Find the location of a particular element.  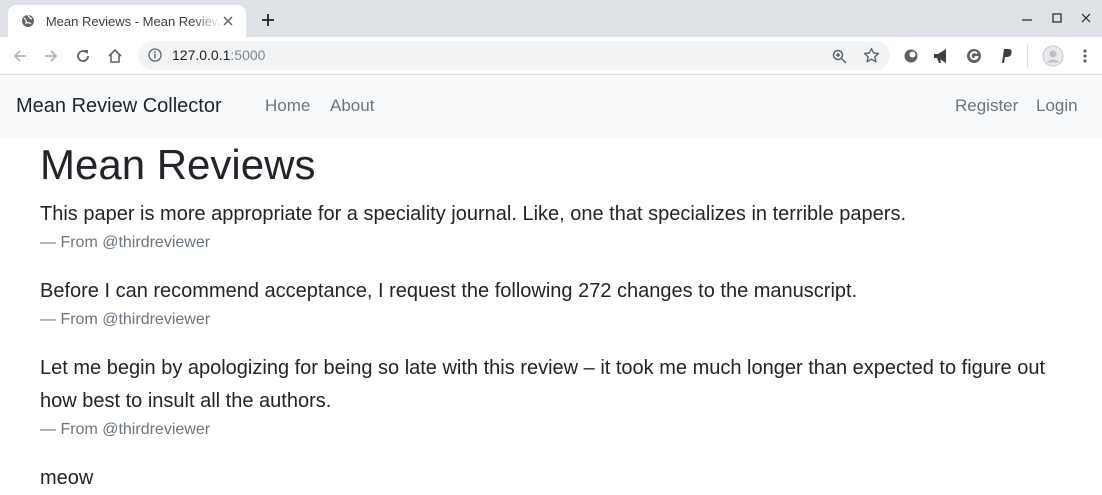

back-icon is located at coordinates (19, 56).